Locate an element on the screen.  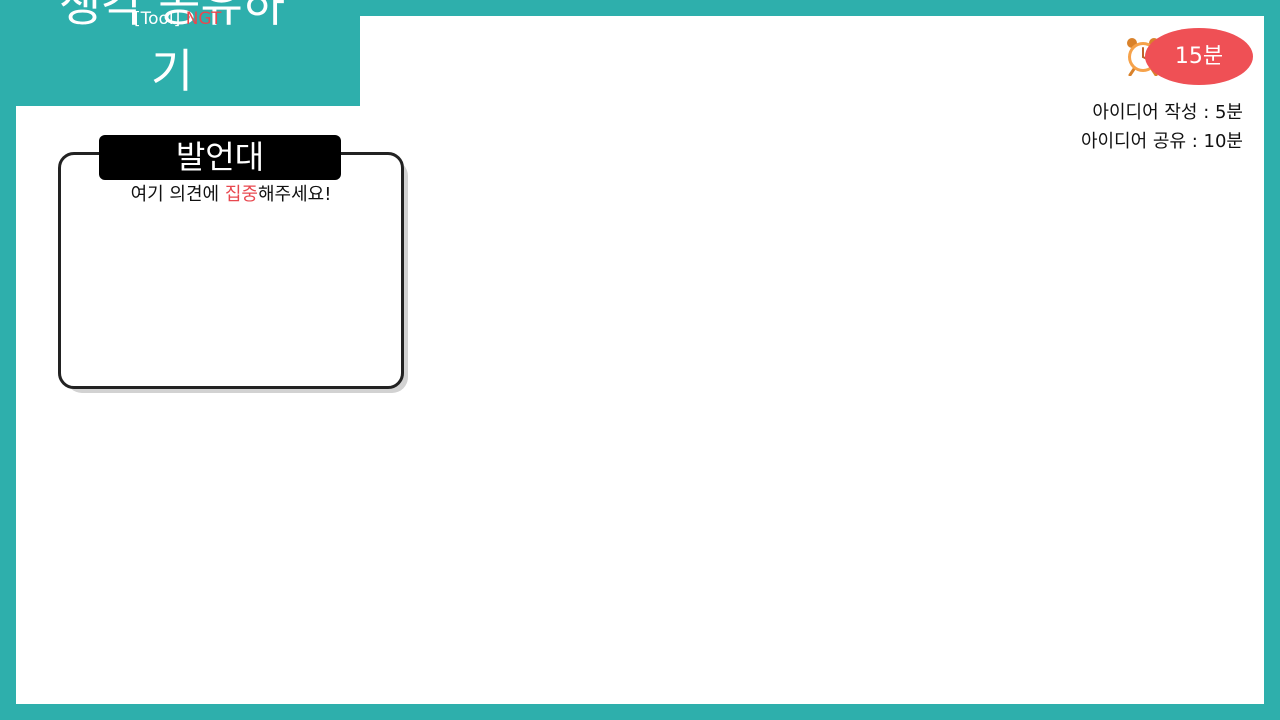
tool-tag: [Tool] NGT is located at coordinates (177, 19).